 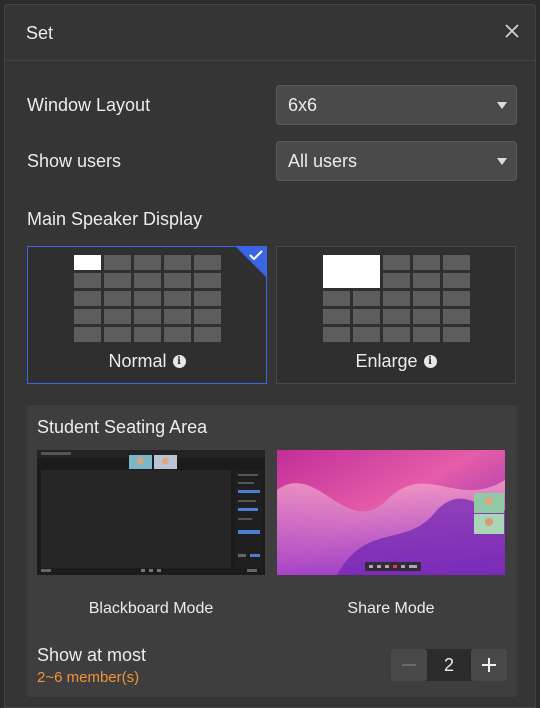 What do you see at coordinates (92, 655) in the screenshot?
I see `show-at-most-label: Show at most` at bounding box center [92, 655].